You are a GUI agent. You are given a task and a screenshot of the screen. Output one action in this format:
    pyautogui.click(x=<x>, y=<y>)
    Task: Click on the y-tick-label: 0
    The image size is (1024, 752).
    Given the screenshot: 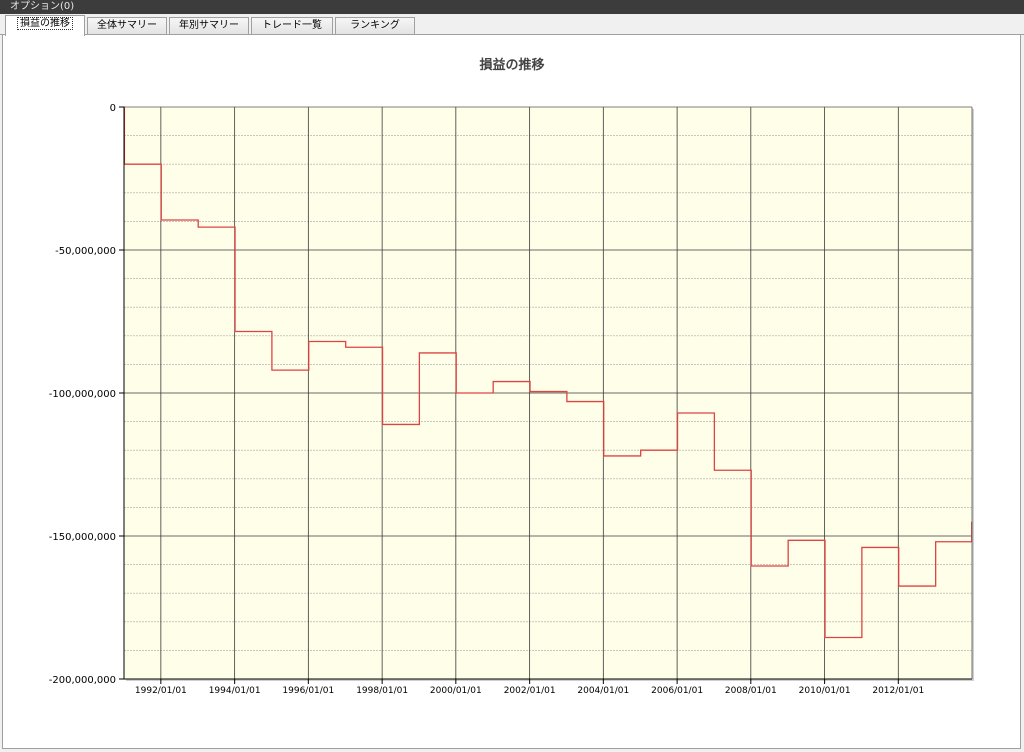 What is the action you would take?
    pyautogui.click(x=113, y=108)
    